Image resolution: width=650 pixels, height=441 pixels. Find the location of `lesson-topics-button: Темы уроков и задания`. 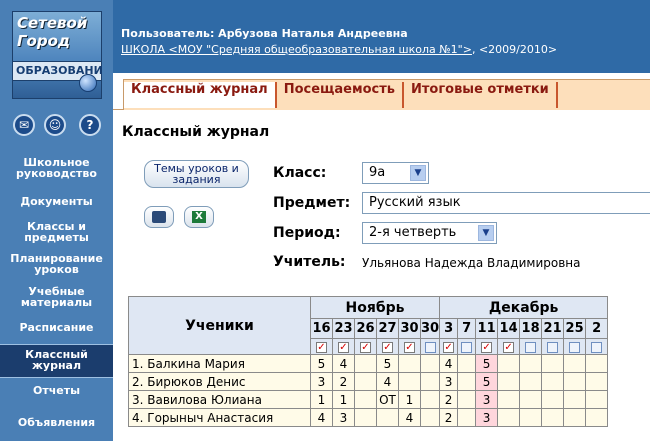

lesson-topics-button: Темы уроков и задания is located at coordinates (196, 174).